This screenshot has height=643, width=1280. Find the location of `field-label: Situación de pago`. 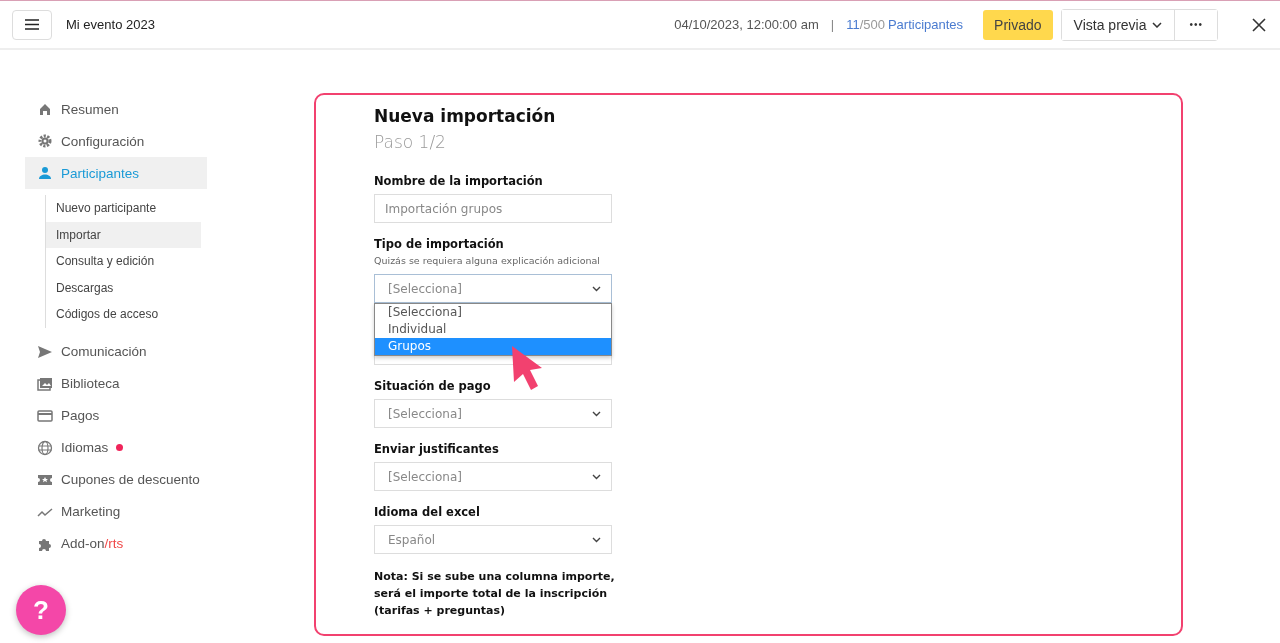

field-label: Situación de pago is located at coordinates (433, 386).